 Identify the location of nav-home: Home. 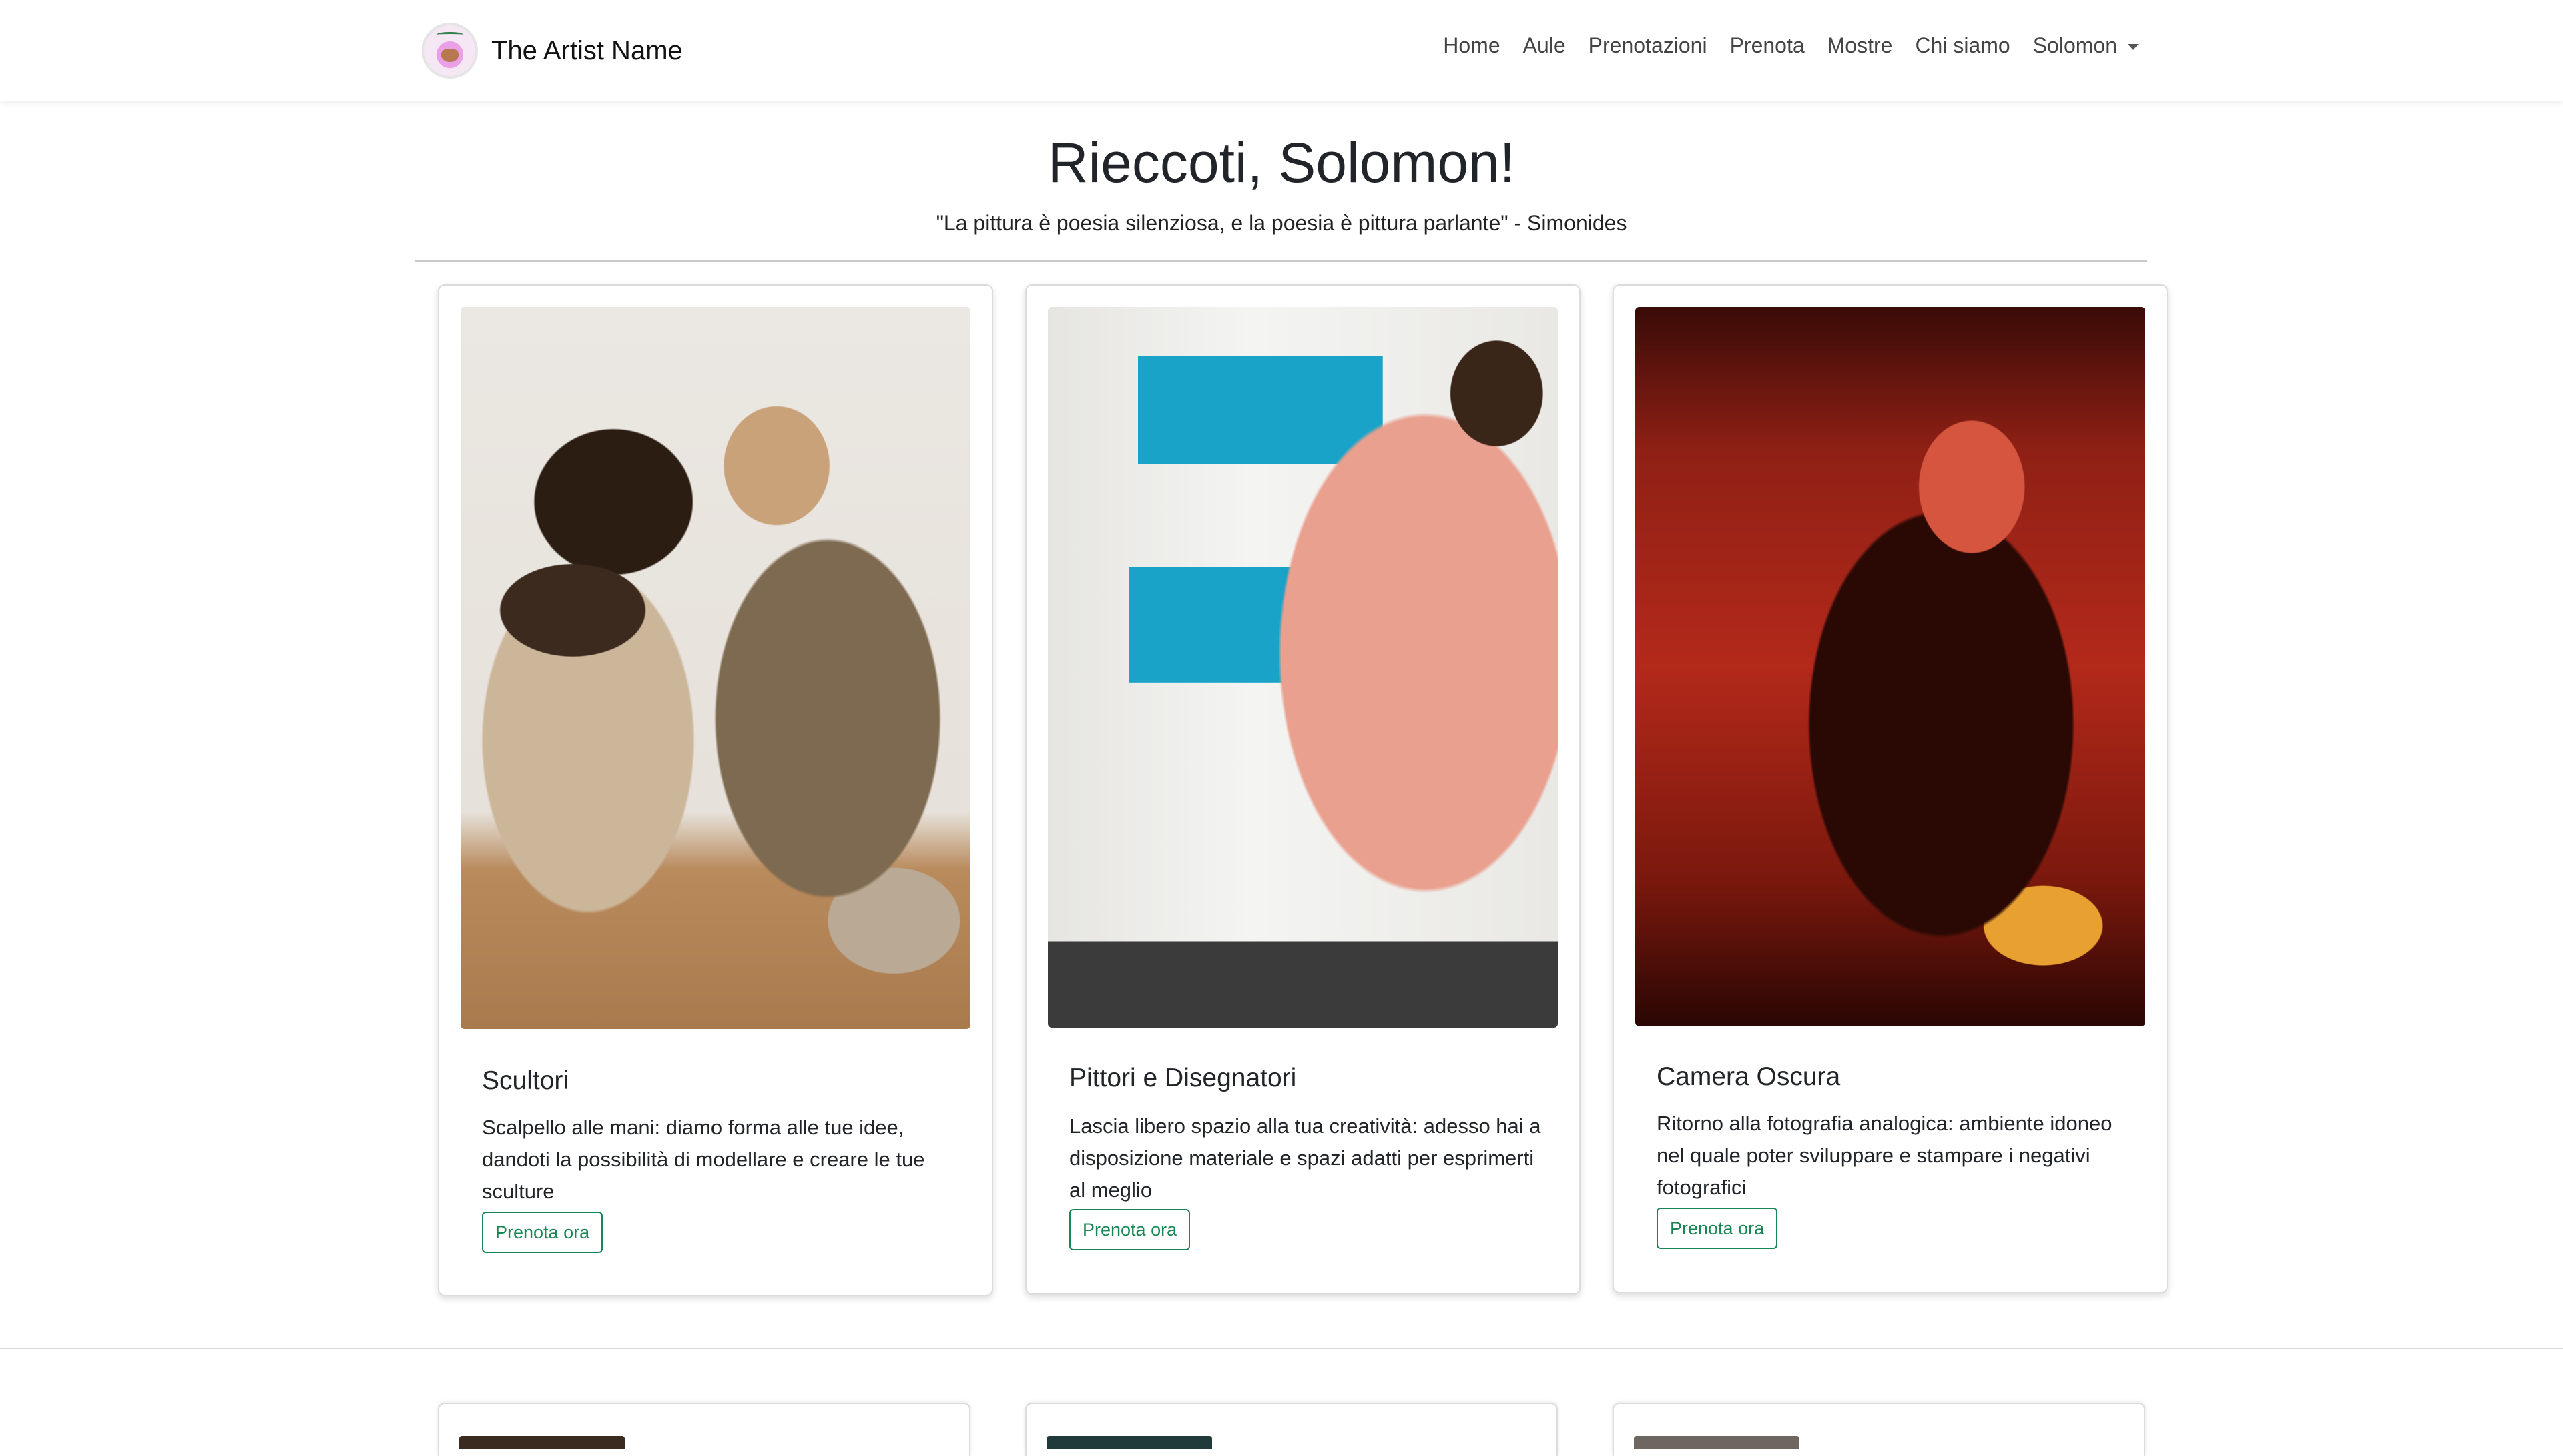
(1471, 45).